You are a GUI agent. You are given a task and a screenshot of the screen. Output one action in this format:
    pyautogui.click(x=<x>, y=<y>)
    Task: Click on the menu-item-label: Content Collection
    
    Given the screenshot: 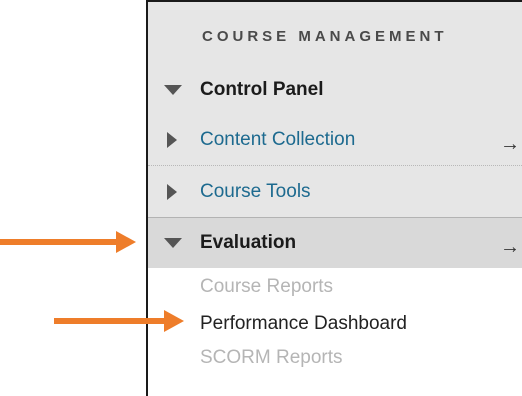 What is the action you would take?
    pyautogui.click(x=277, y=140)
    